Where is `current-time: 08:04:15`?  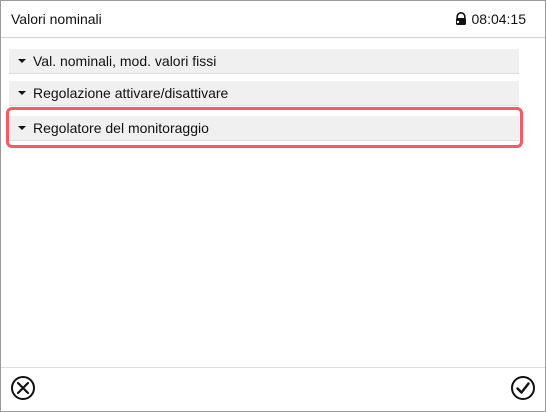 current-time: 08:04:15 is located at coordinates (499, 19).